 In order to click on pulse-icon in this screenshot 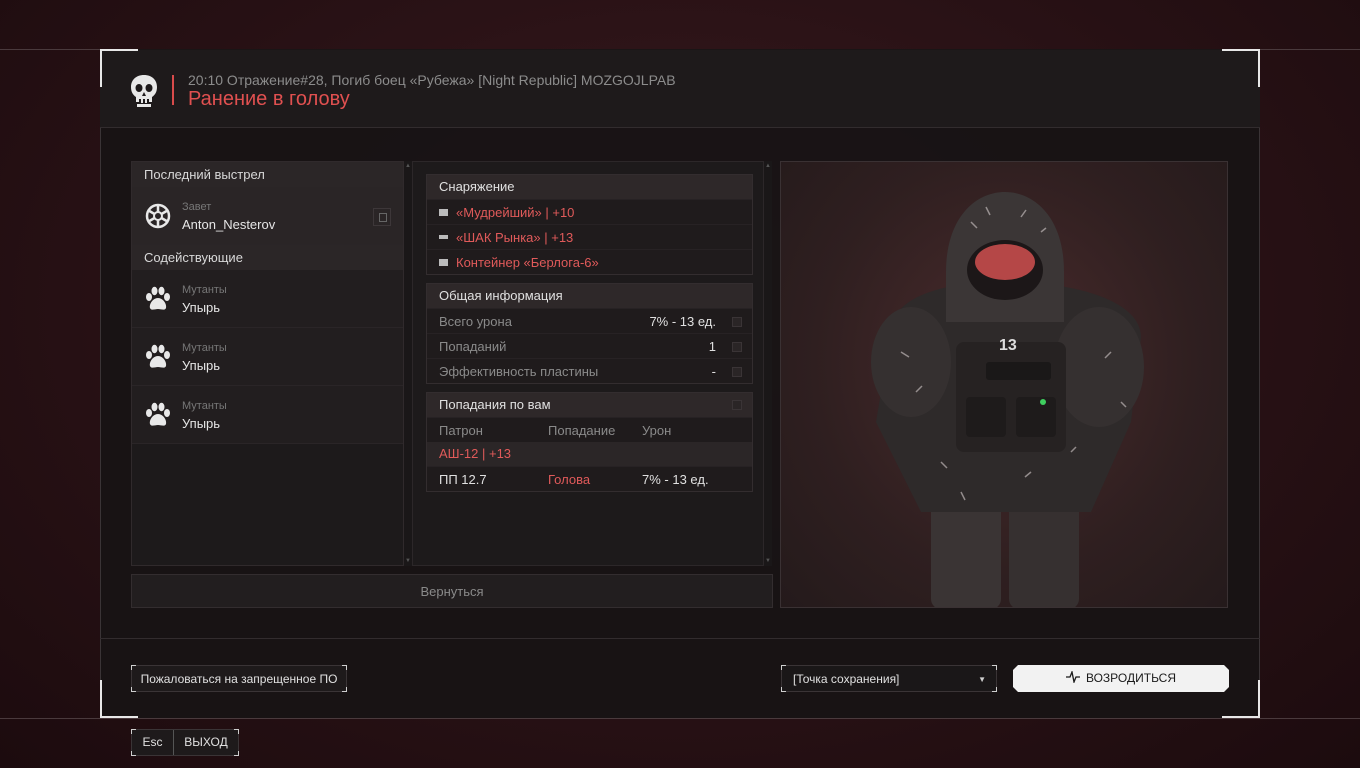, I will do `click(1073, 677)`.